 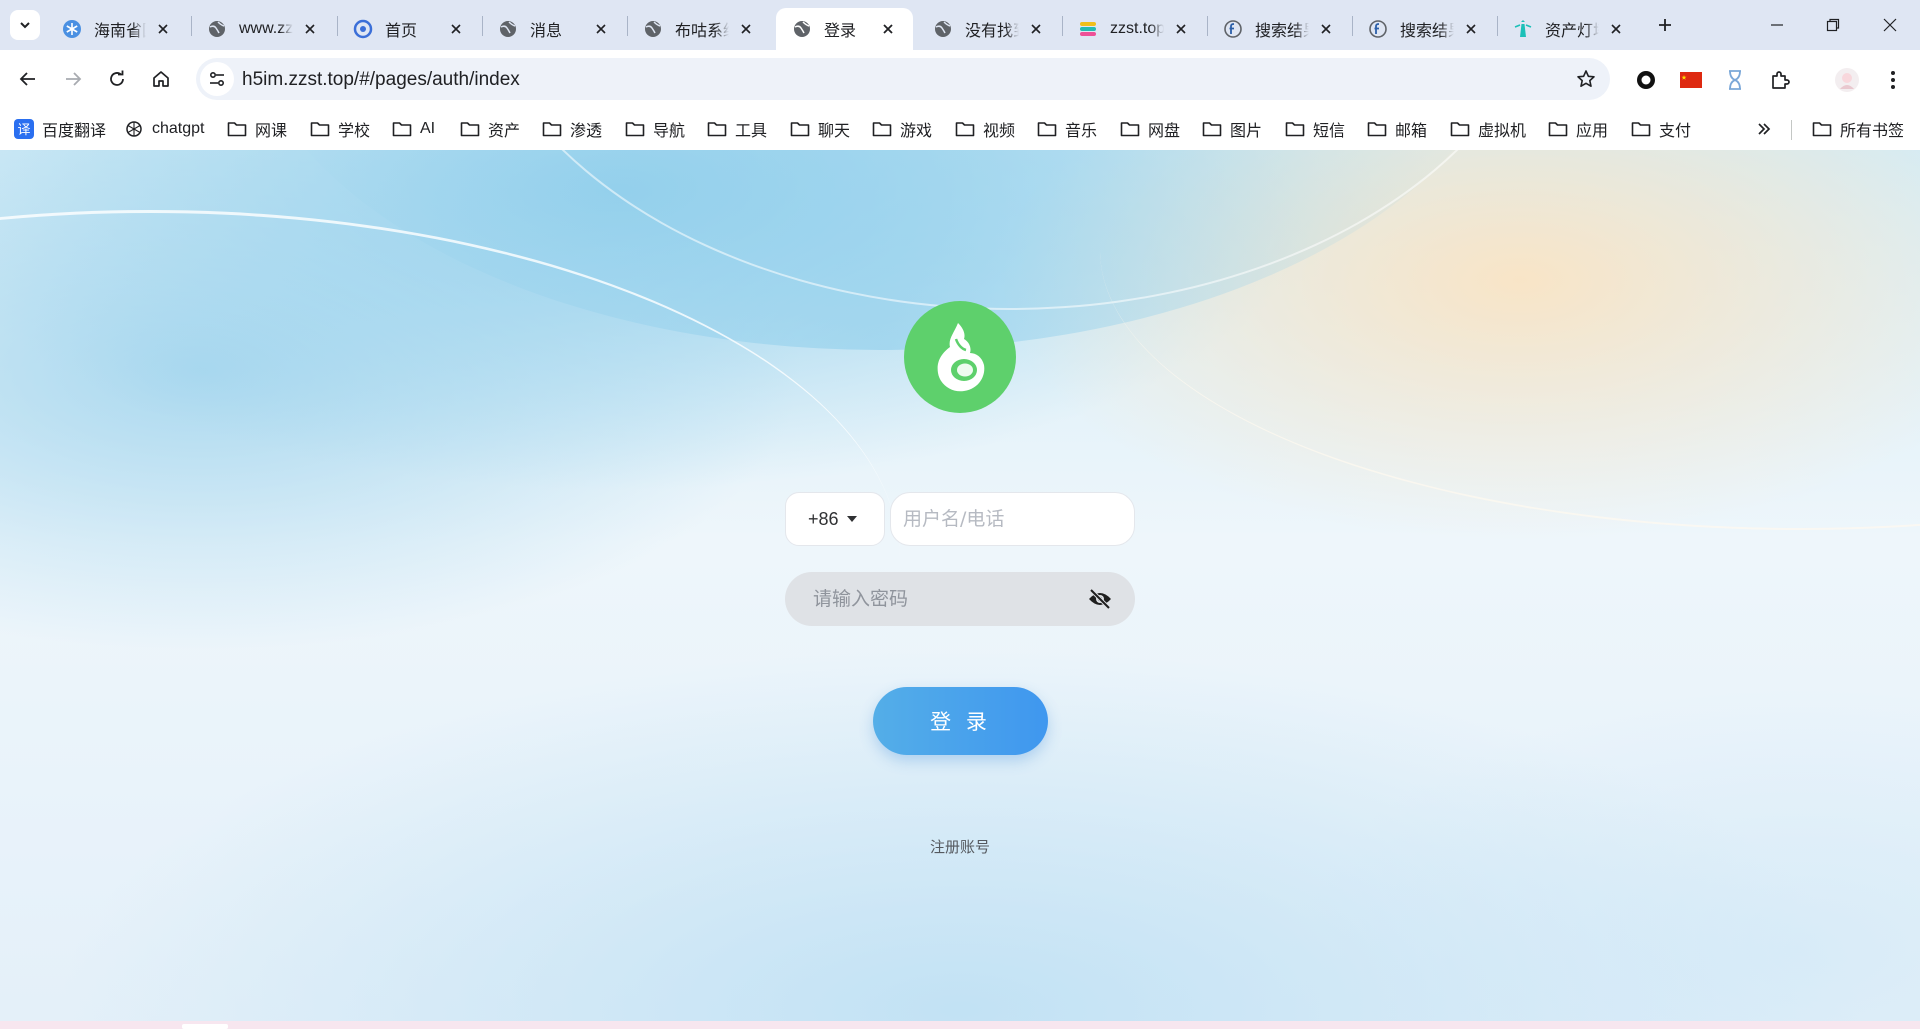 What do you see at coordinates (1578, 129) in the screenshot?
I see `bookmark-folder: 应用` at bounding box center [1578, 129].